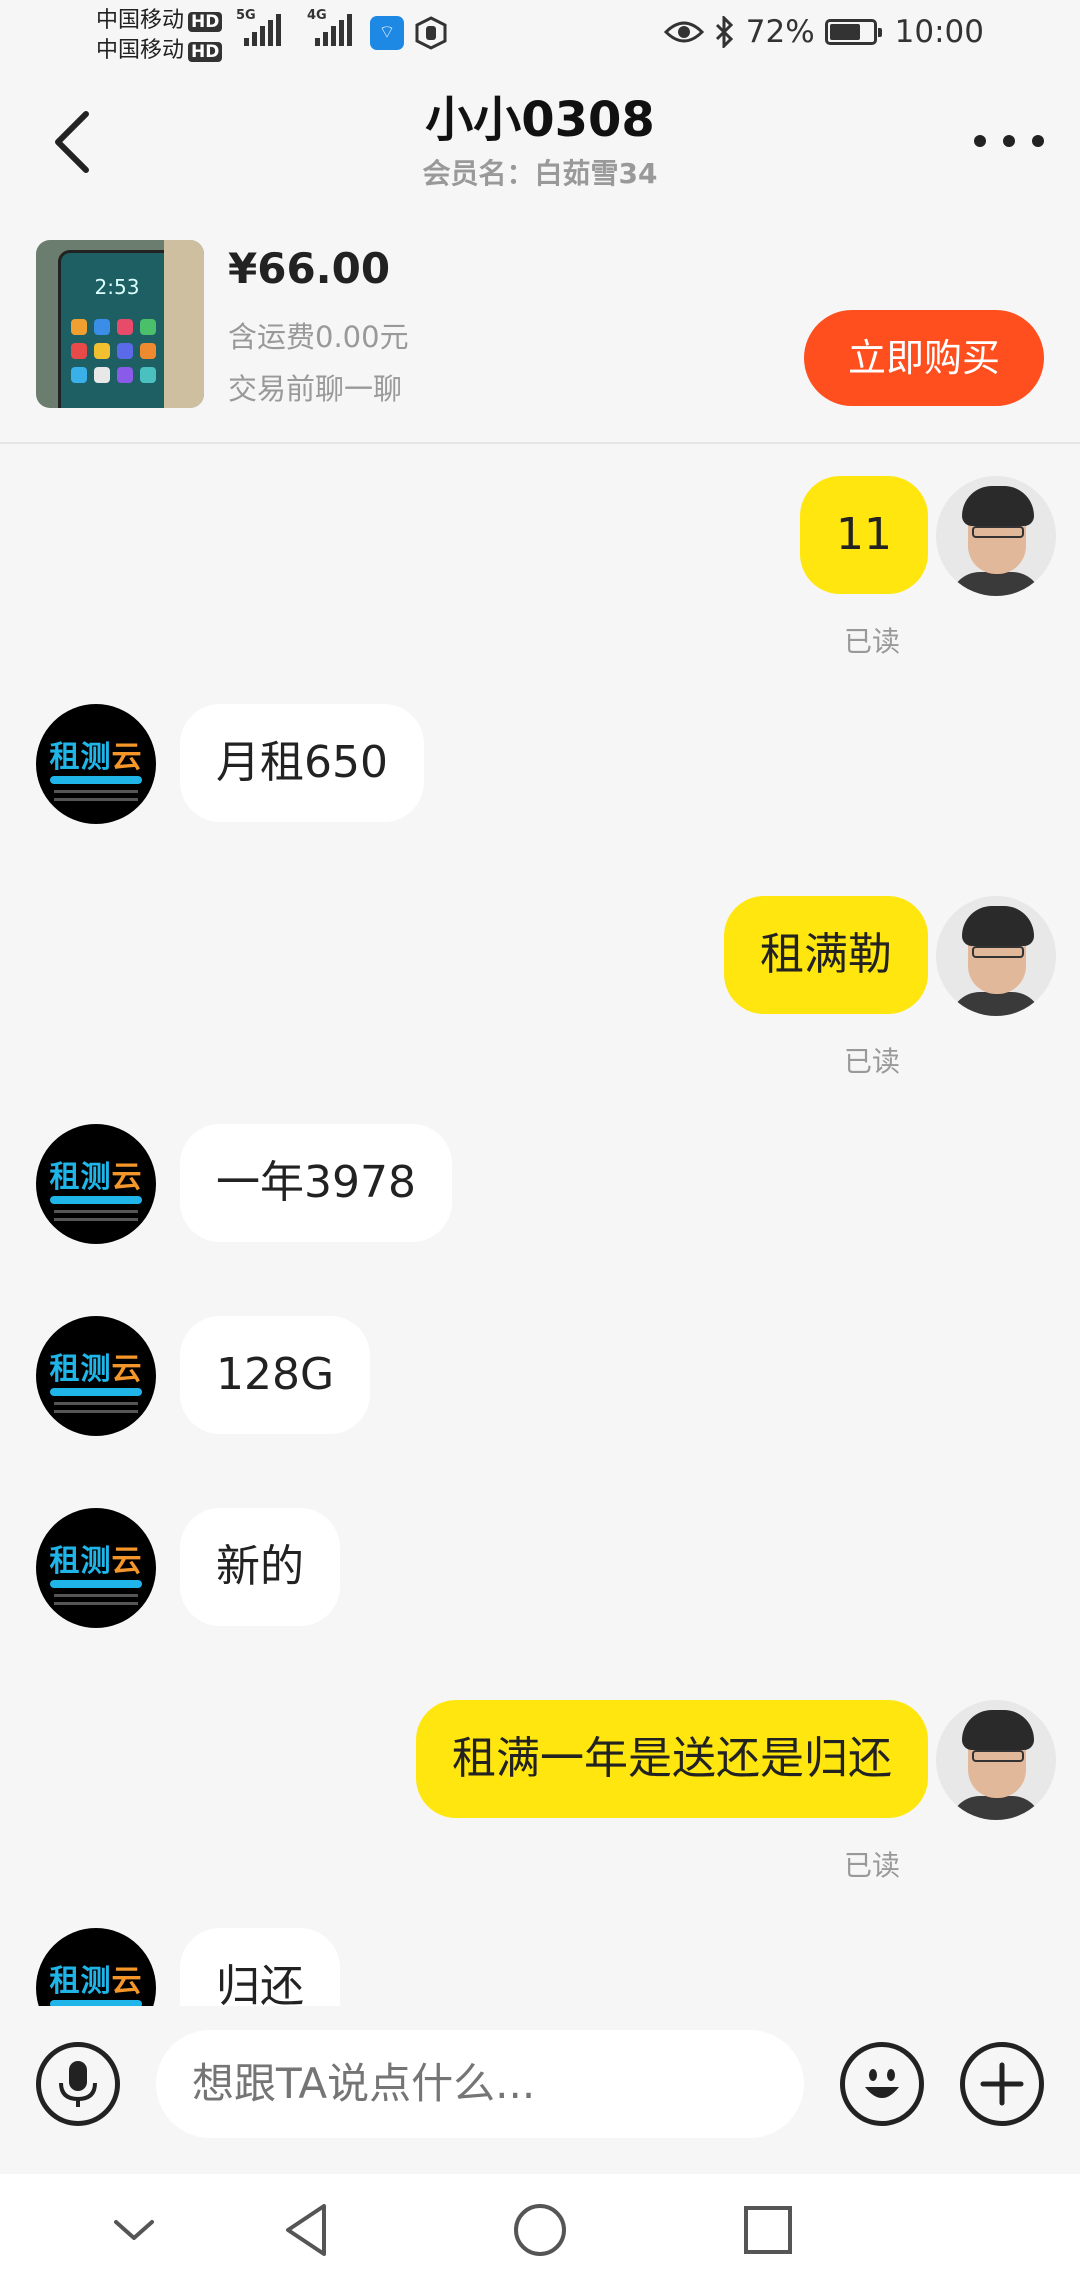 This screenshot has width=1080, height=2280. I want to click on nav-home-button, so click(540, 2230).